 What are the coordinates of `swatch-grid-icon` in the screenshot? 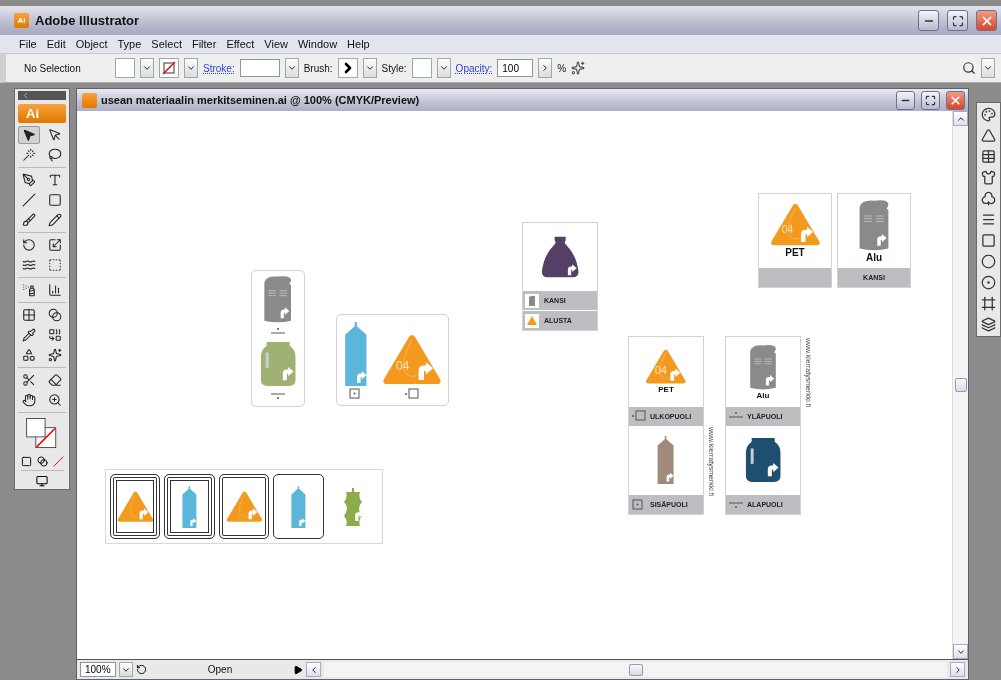 It's located at (988, 156).